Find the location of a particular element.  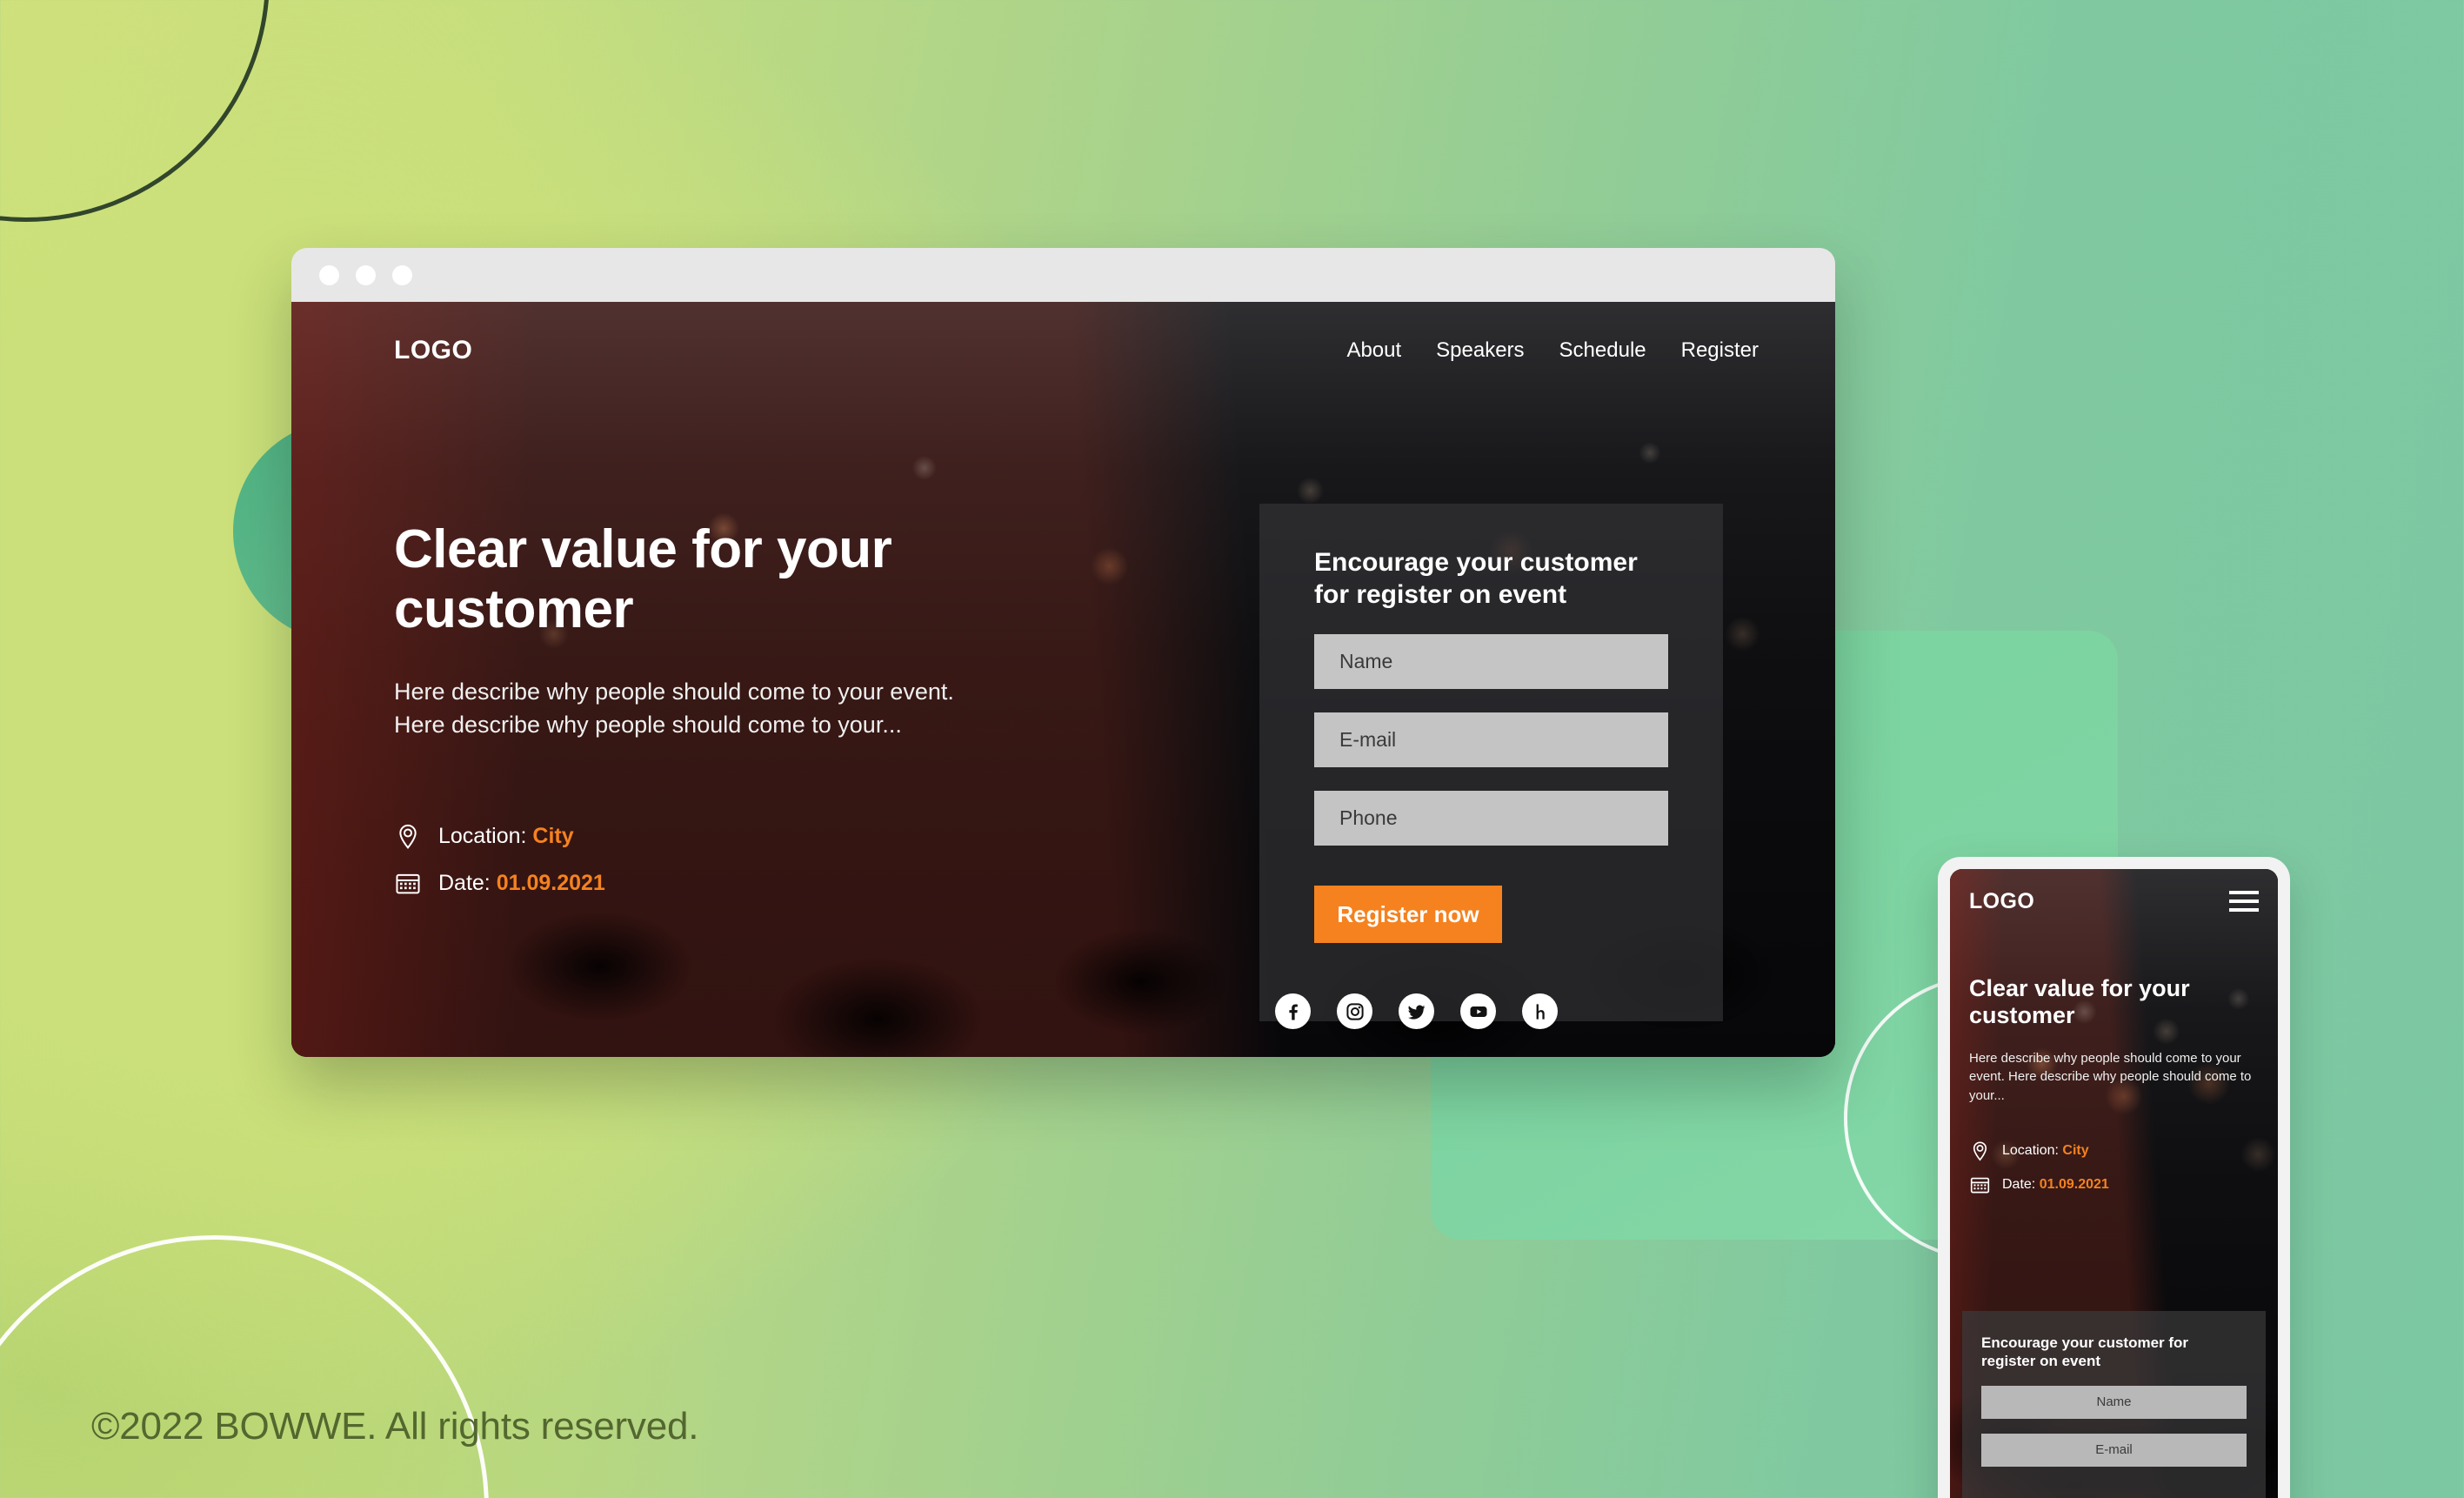

mobile-date-text: Date: 01.09.2021 is located at coordinates (2055, 1185).